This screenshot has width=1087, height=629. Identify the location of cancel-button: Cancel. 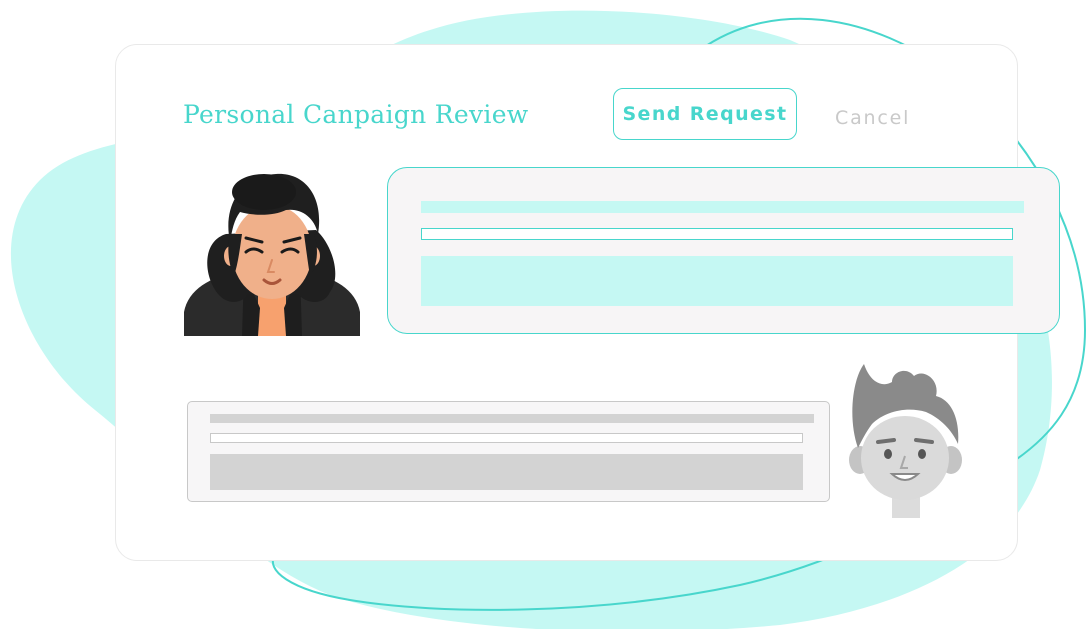
(872, 118).